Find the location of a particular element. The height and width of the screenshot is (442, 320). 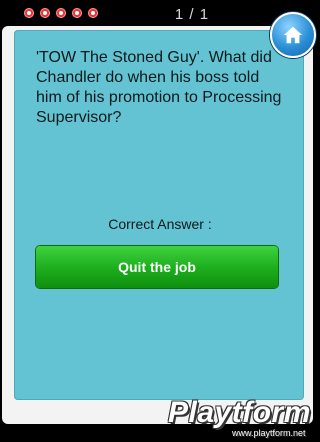

question-counter: 1 / 1 is located at coordinates (192, 14).